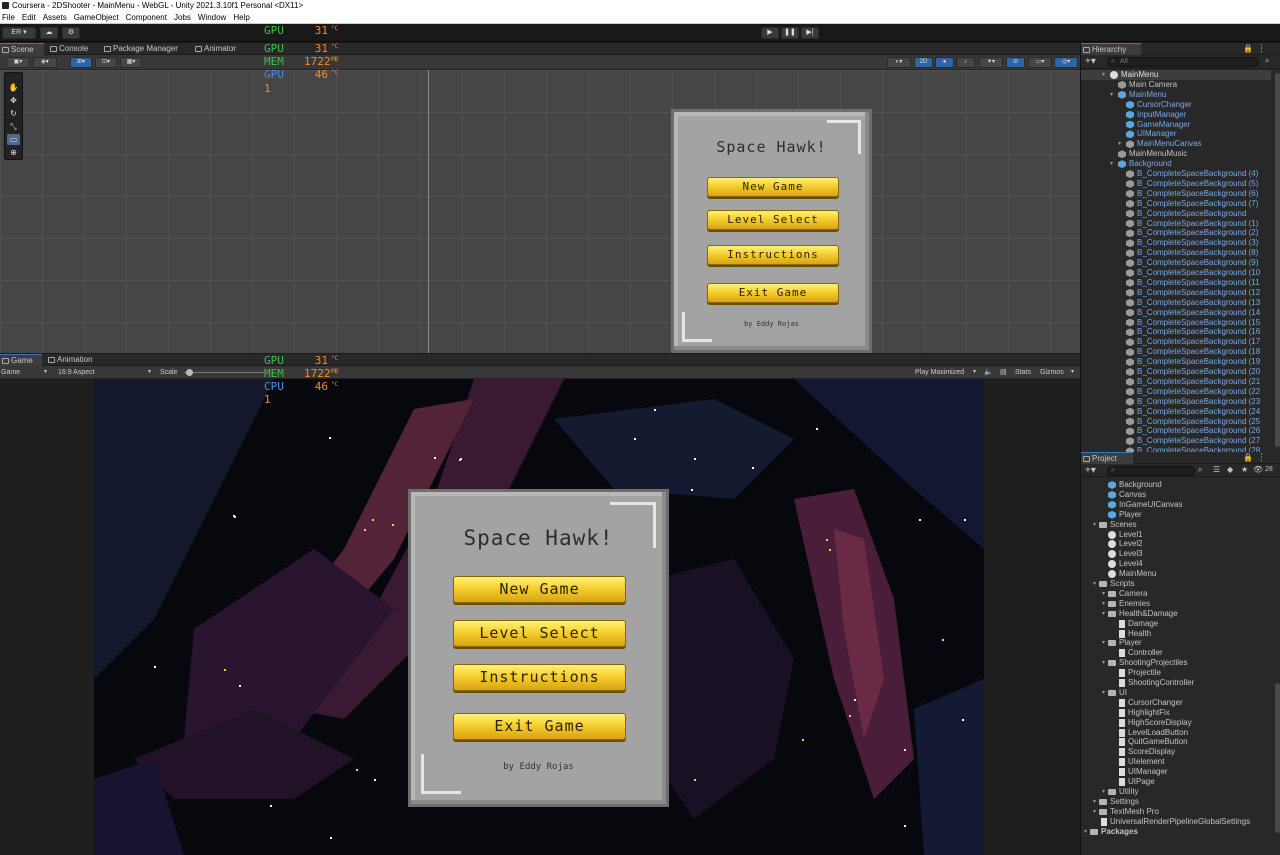  Describe the element at coordinates (773, 255) in the screenshot. I see `scene-instructions-button: Instructions` at that location.